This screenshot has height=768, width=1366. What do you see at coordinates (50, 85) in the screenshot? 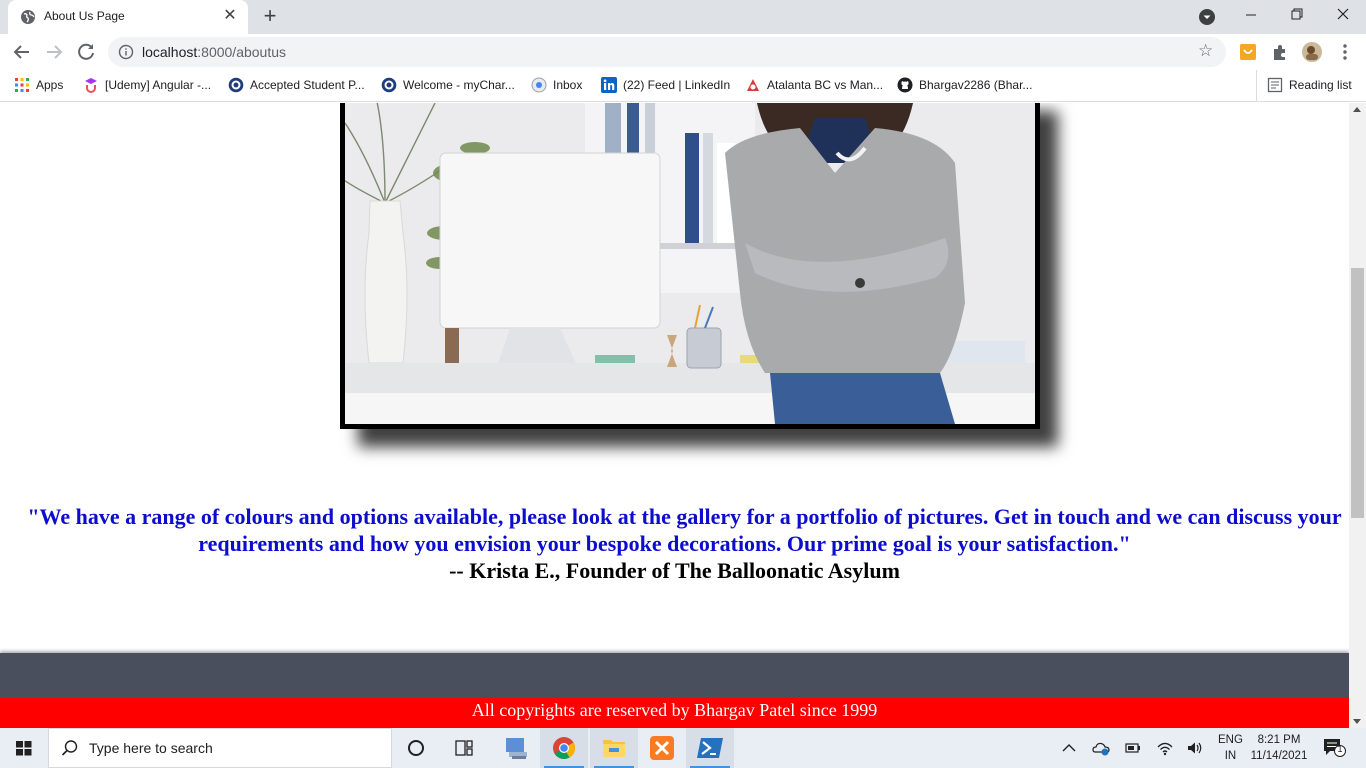
I see `bookmark-label: Apps` at bounding box center [50, 85].